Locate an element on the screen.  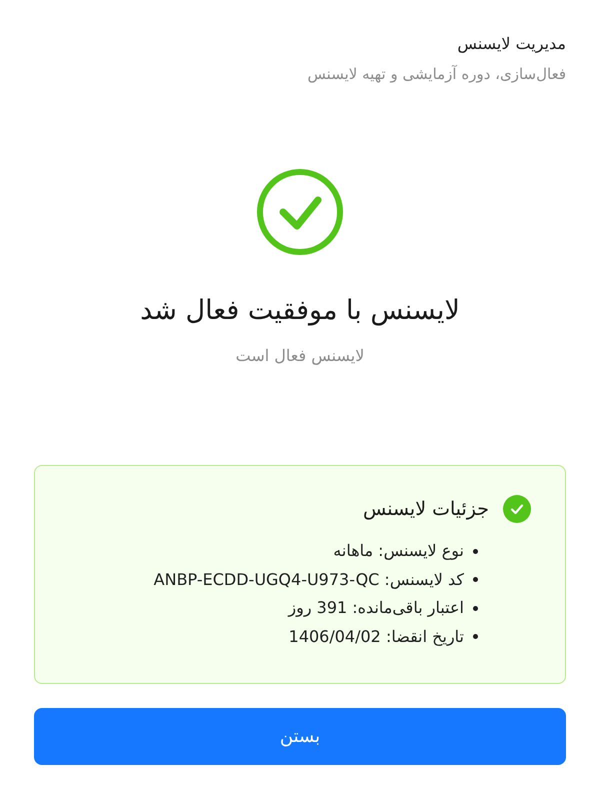
check-circle-icon is located at coordinates (517, 509).